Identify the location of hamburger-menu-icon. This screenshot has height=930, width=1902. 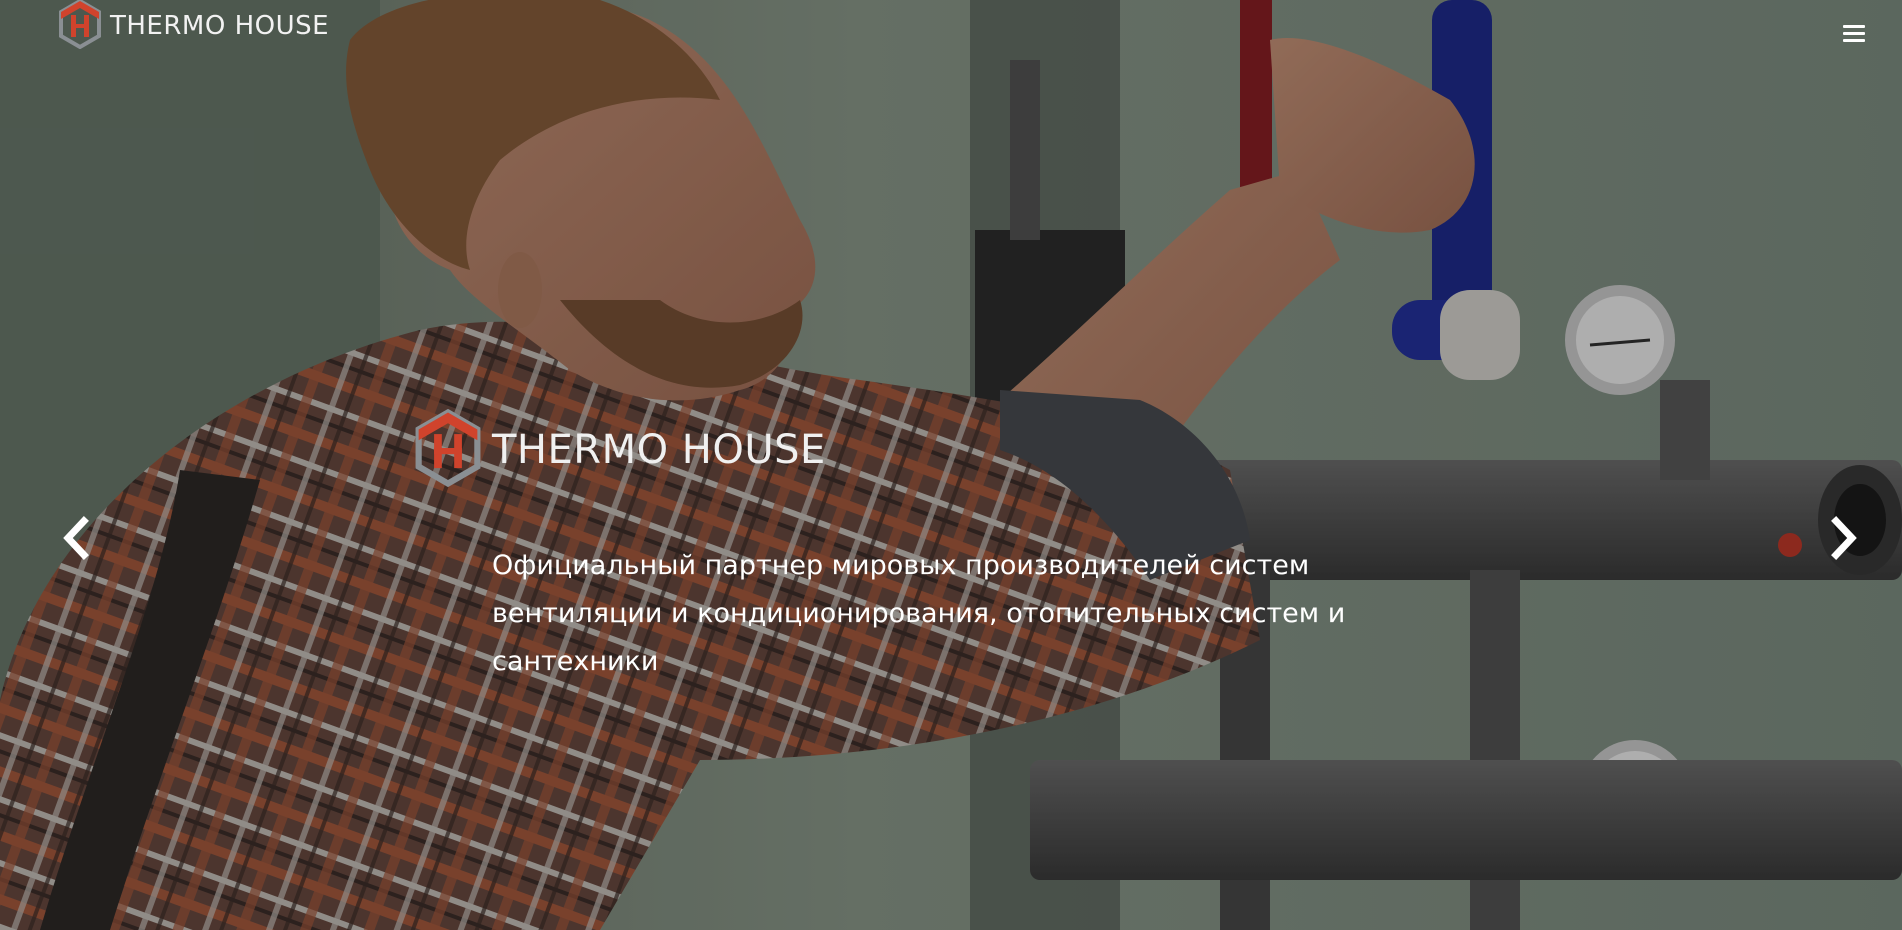
(1854, 33).